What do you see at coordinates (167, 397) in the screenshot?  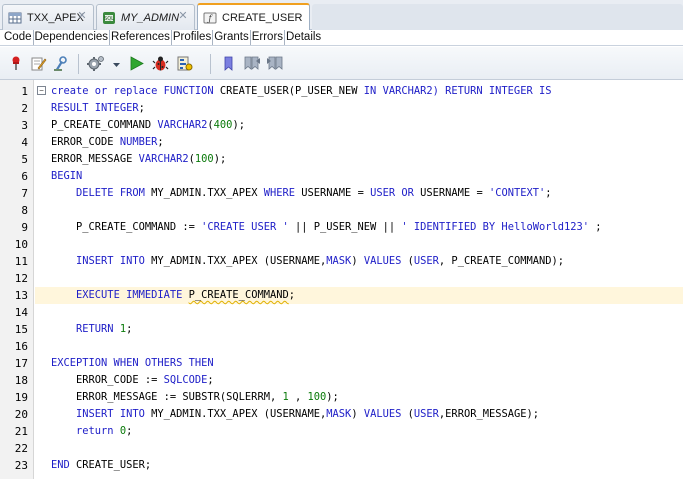 I see `code-text: ERROR_MESSAGE := SUBSTR(SQLERRM,` at bounding box center [167, 397].